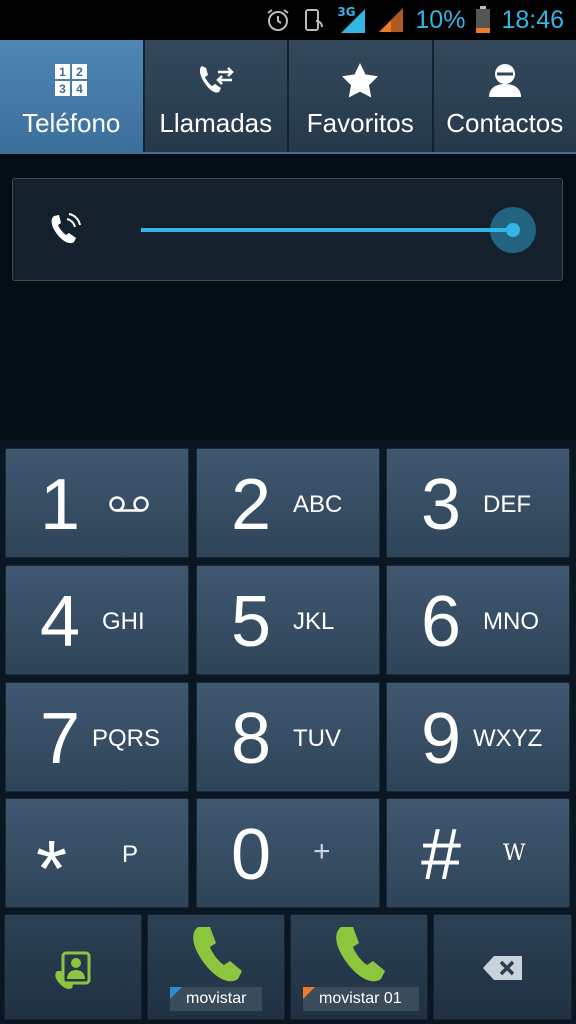 Image resolution: width=576 pixels, height=1024 pixels. What do you see at coordinates (322, 851) in the screenshot?
I see `key-letters: +` at bounding box center [322, 851].